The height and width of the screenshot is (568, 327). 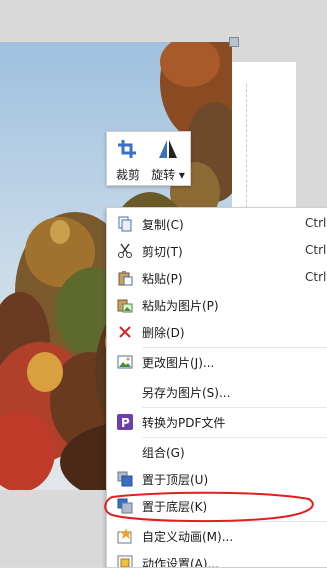 What do you see at coordinates (128, 149) in the screenshot?
I see `crop-icon` at bounding box center [128, 149].